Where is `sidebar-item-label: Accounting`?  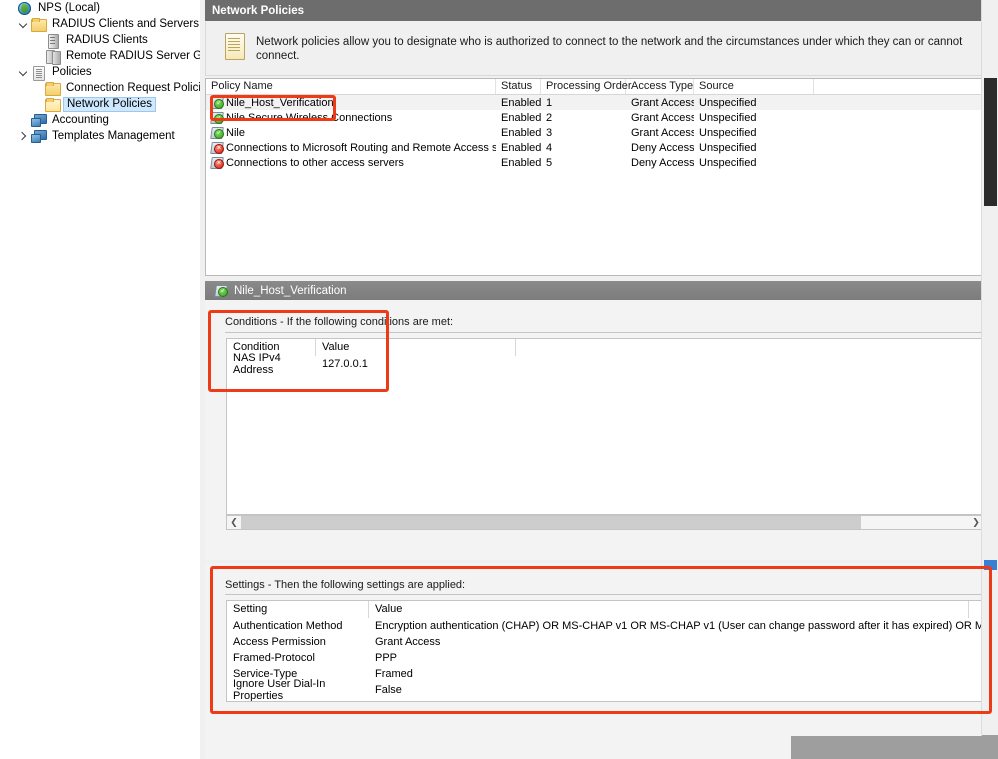
sidebar-item-label: Accounting is located at coordinates (80, 119).